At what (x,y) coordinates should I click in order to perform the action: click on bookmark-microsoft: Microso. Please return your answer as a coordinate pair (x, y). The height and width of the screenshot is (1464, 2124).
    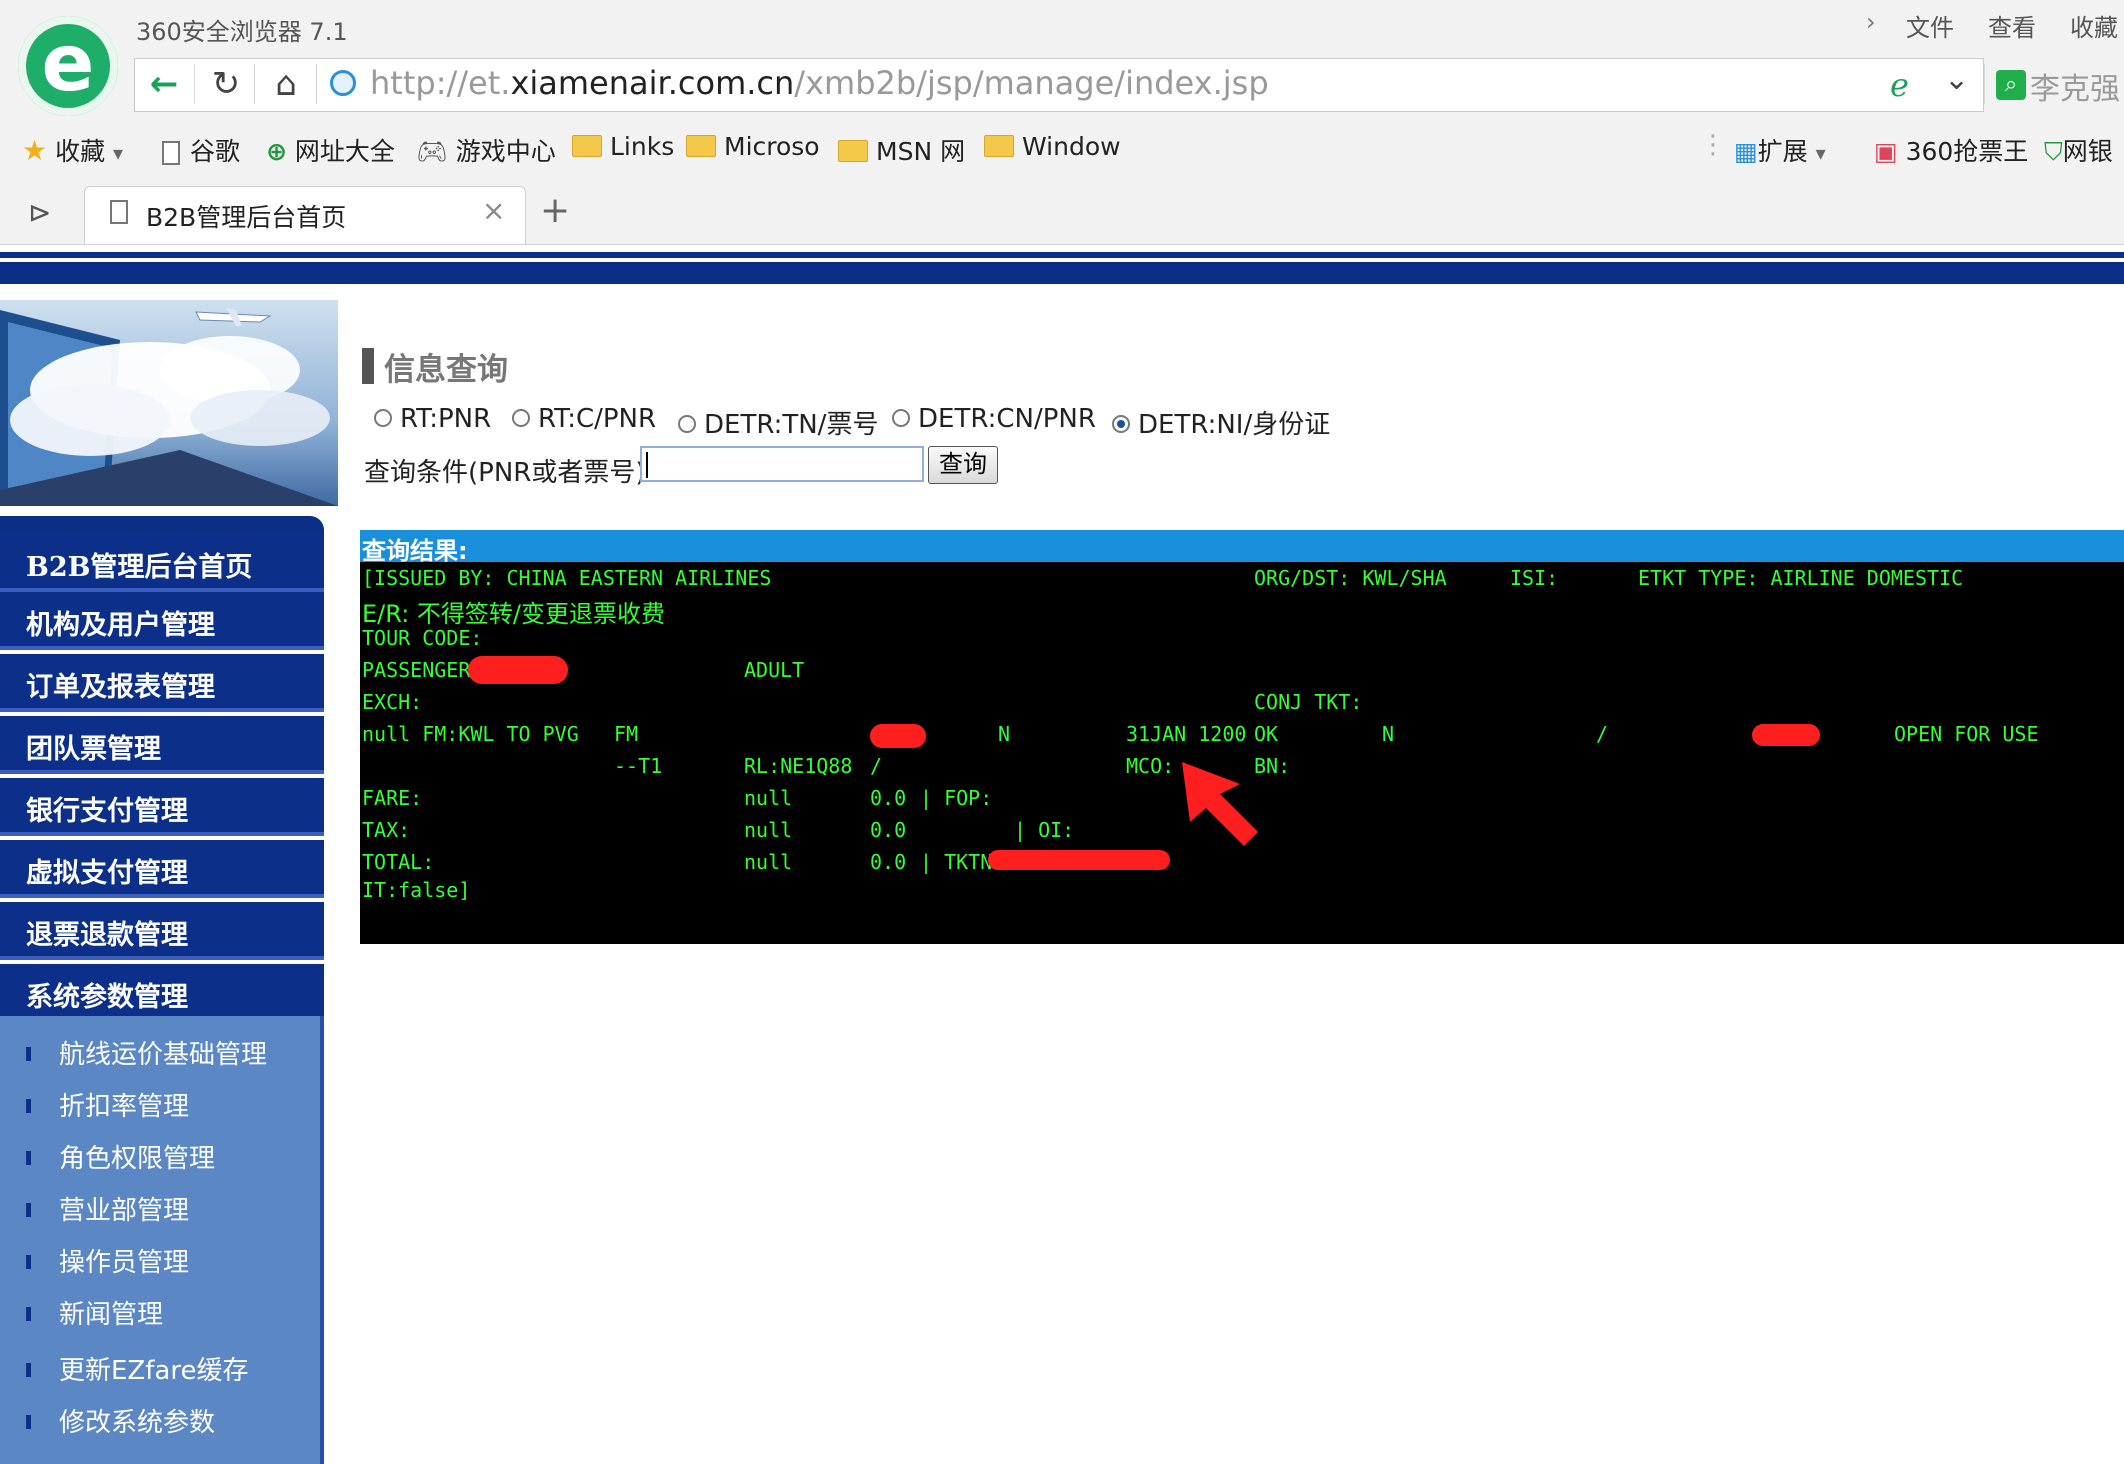
    Looking at the image, I should click on (753, 146).